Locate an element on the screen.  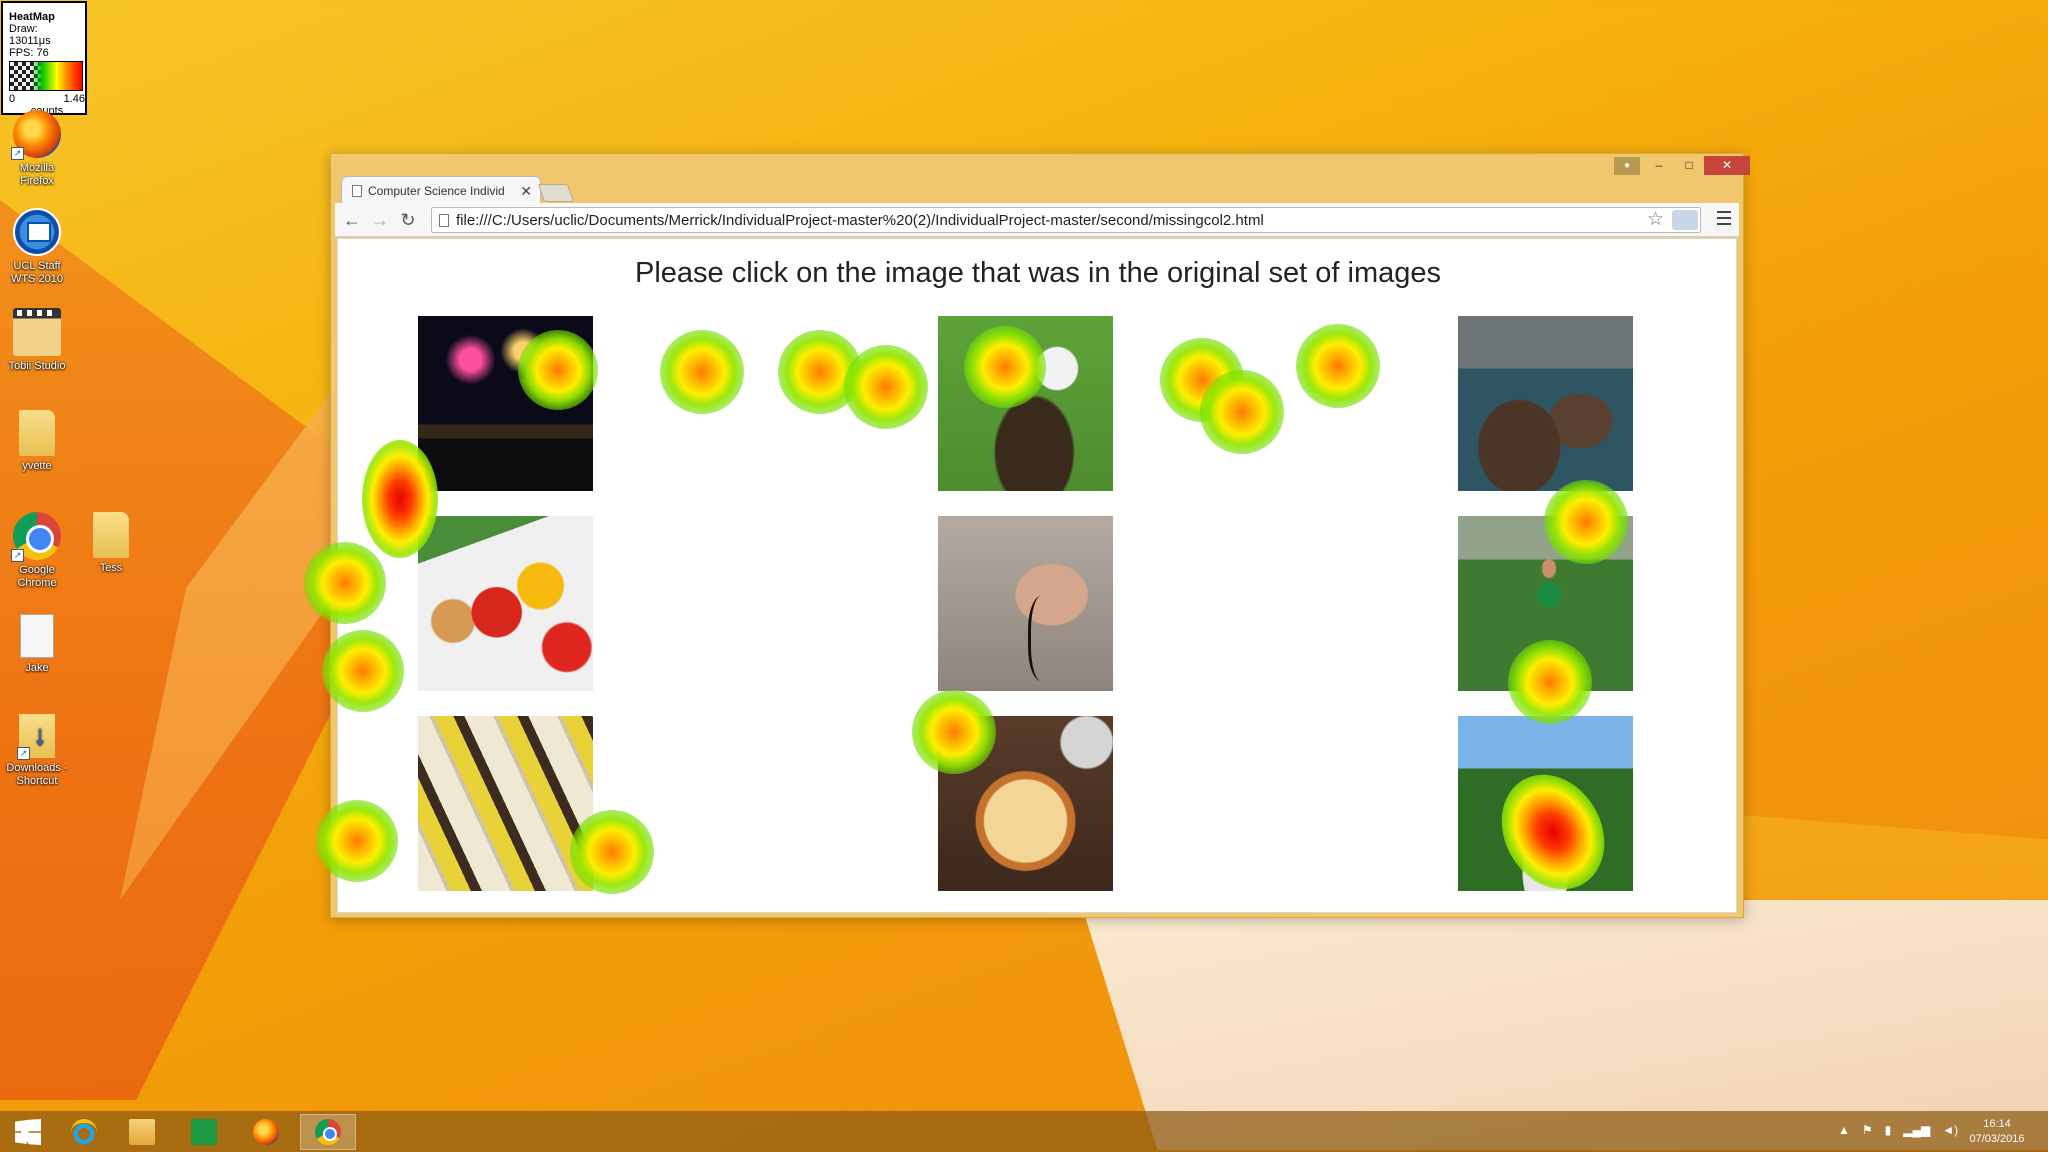
legend-fps: FPS: 76 is located at coordinates (29, 53).